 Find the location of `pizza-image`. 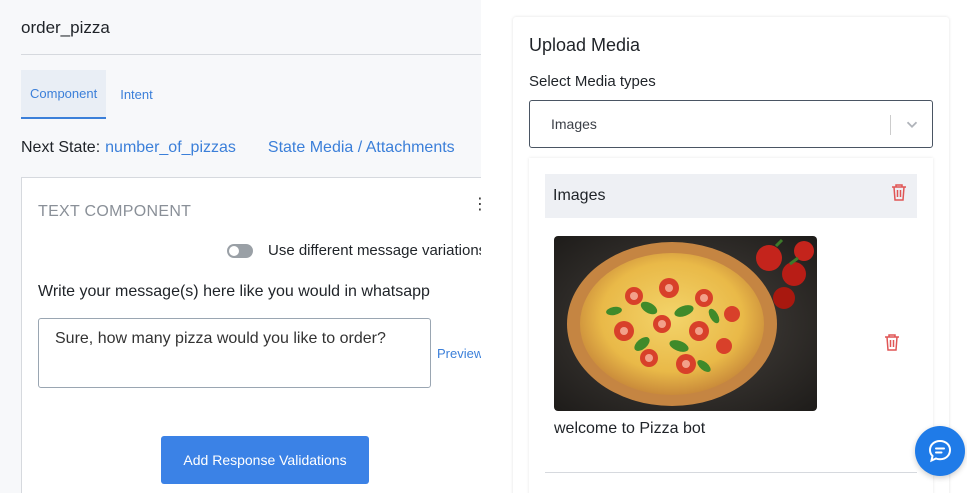

pizza-image is located at coordinates (685, 323).